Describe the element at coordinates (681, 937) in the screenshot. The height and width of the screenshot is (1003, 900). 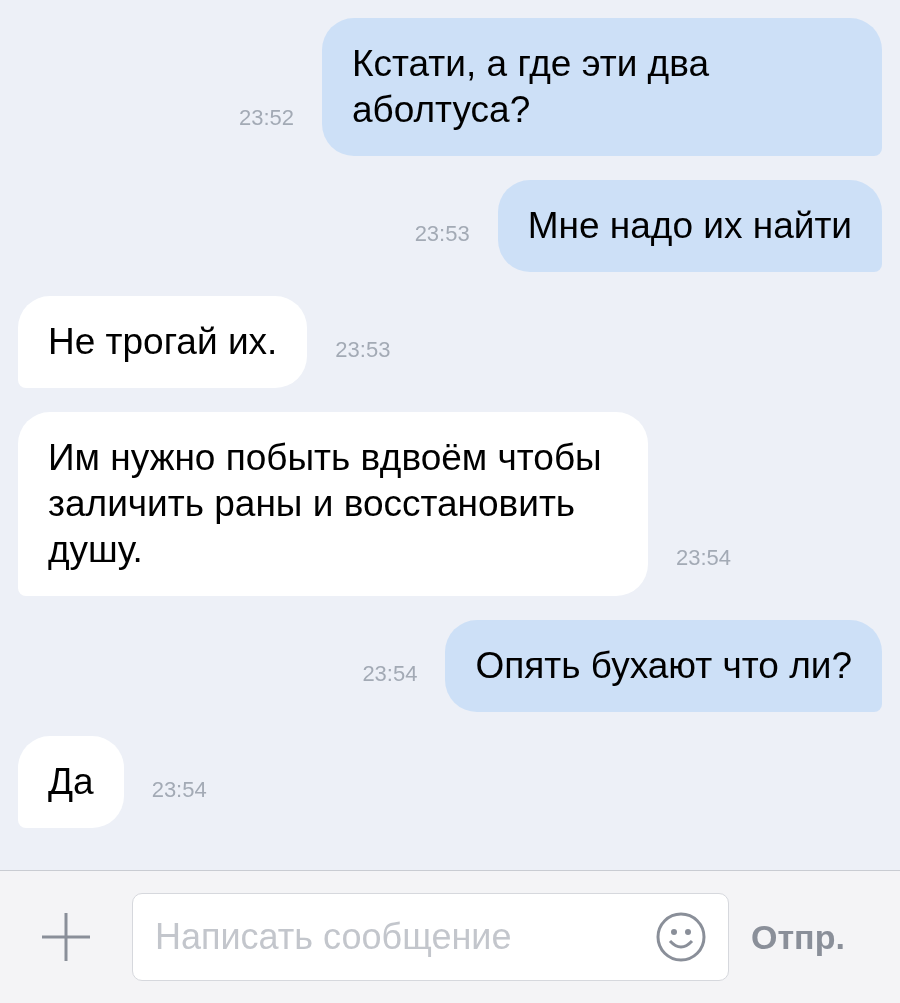
I see `smiley-icon` at that location.